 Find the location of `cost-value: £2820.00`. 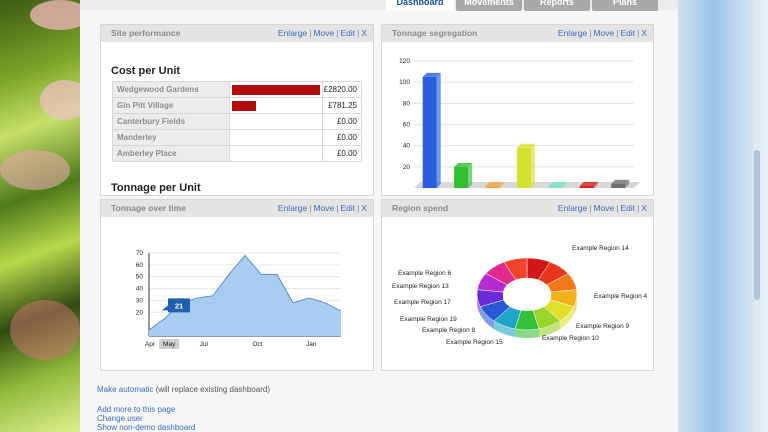

cost-value: £2820.00 is located at coordinates (342, 89).